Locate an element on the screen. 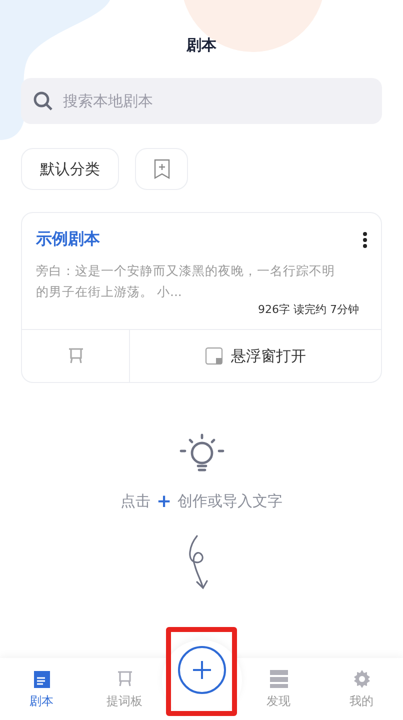 This screenshot has width=403, height=720. nav-tab: 剧本 is located at coordinates (41, 689).